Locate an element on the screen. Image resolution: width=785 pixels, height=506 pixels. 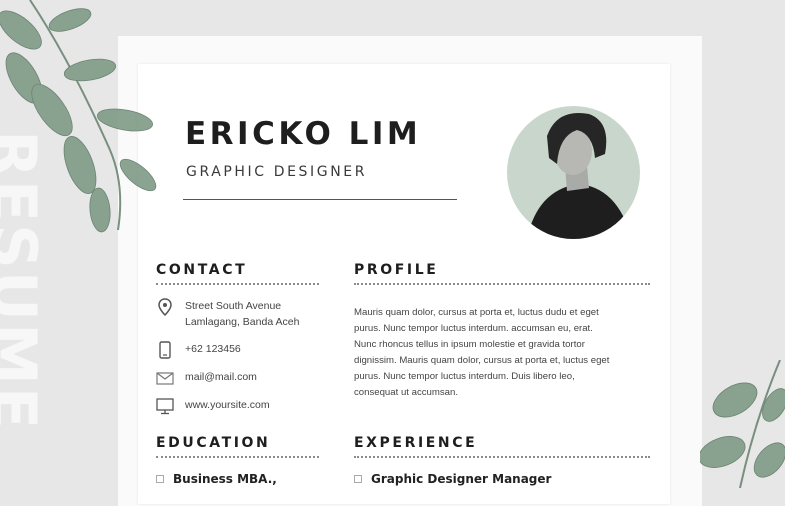
contact-website: www.yoursite.com is located at coordinates (213, 406).